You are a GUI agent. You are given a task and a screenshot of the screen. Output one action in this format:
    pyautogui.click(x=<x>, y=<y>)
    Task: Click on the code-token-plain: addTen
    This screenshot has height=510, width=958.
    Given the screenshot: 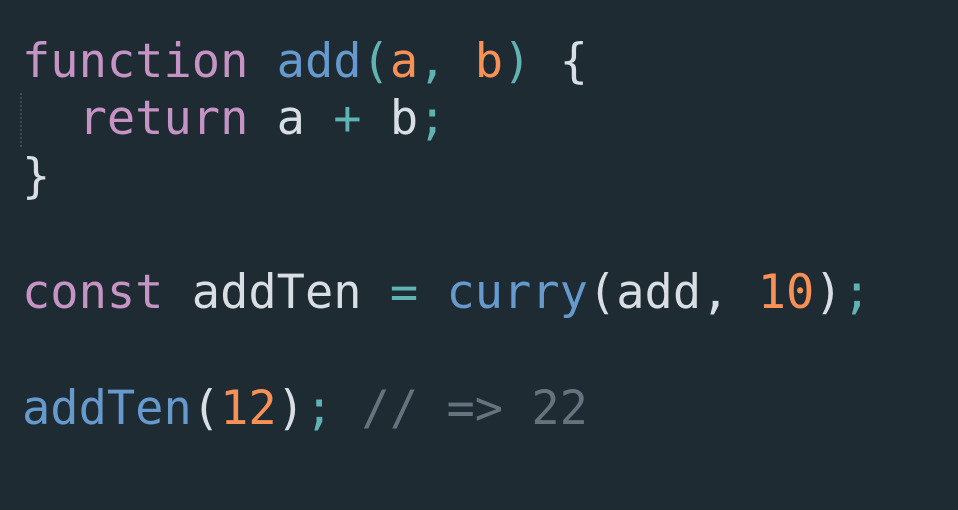 What is the action you would take?
    pyautogui.click(x=276, y=292)
    